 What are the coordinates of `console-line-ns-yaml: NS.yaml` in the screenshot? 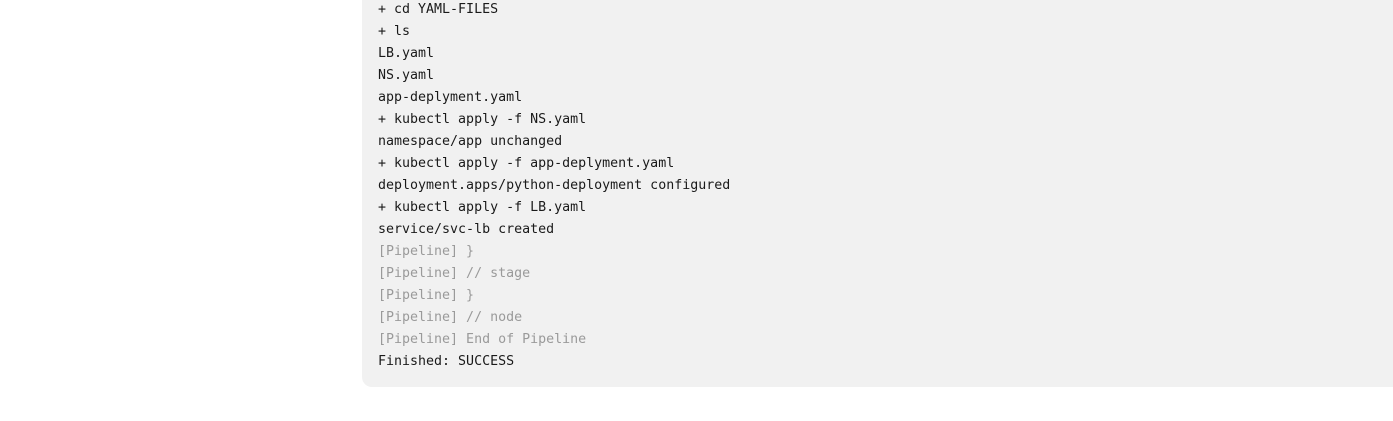 It's located at (406, 75).